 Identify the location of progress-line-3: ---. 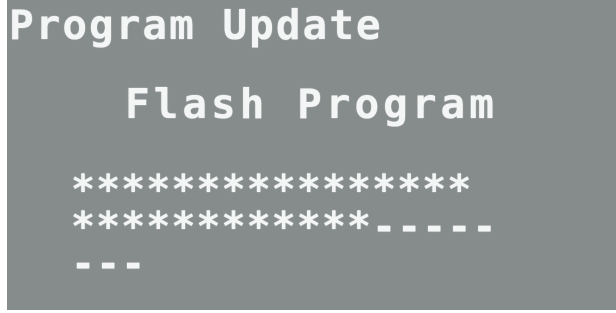
(109, 264).